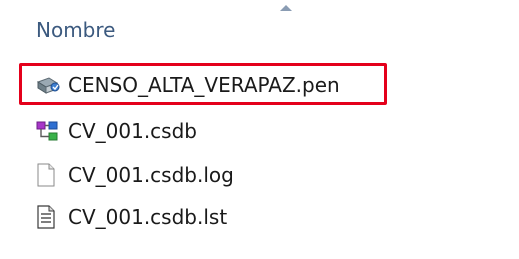  What do you see at coordinates (151, 175) in the screenshot?
I see `file-name: CV_001.csdb.log` at bounding box center [151, 175].